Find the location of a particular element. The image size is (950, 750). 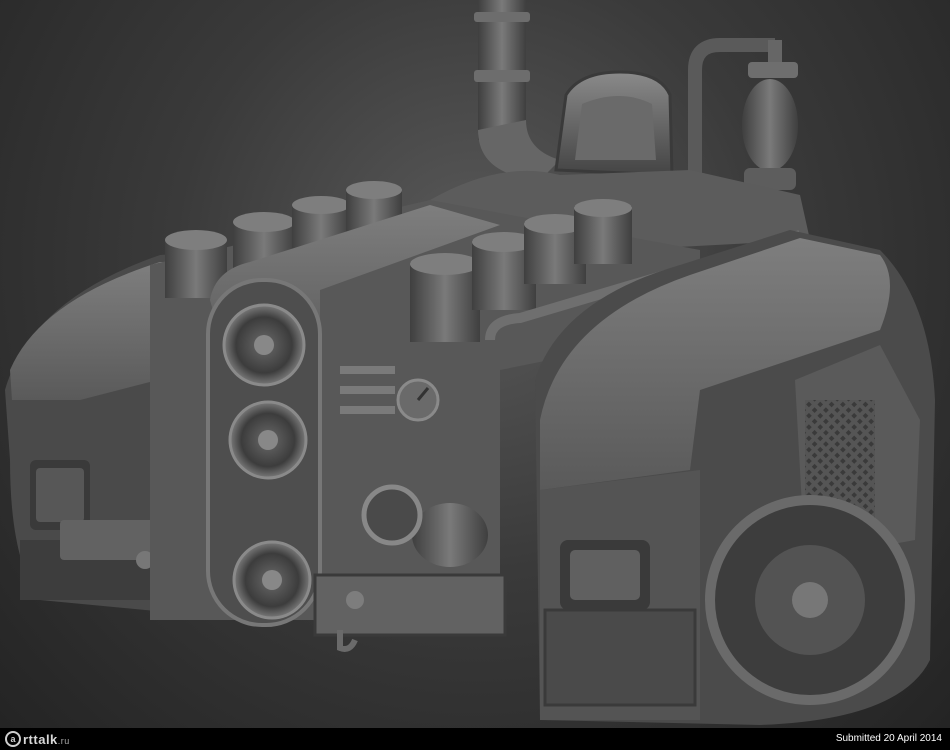

site-logo: a rttalk.ru is located at coordinates (37, 739).